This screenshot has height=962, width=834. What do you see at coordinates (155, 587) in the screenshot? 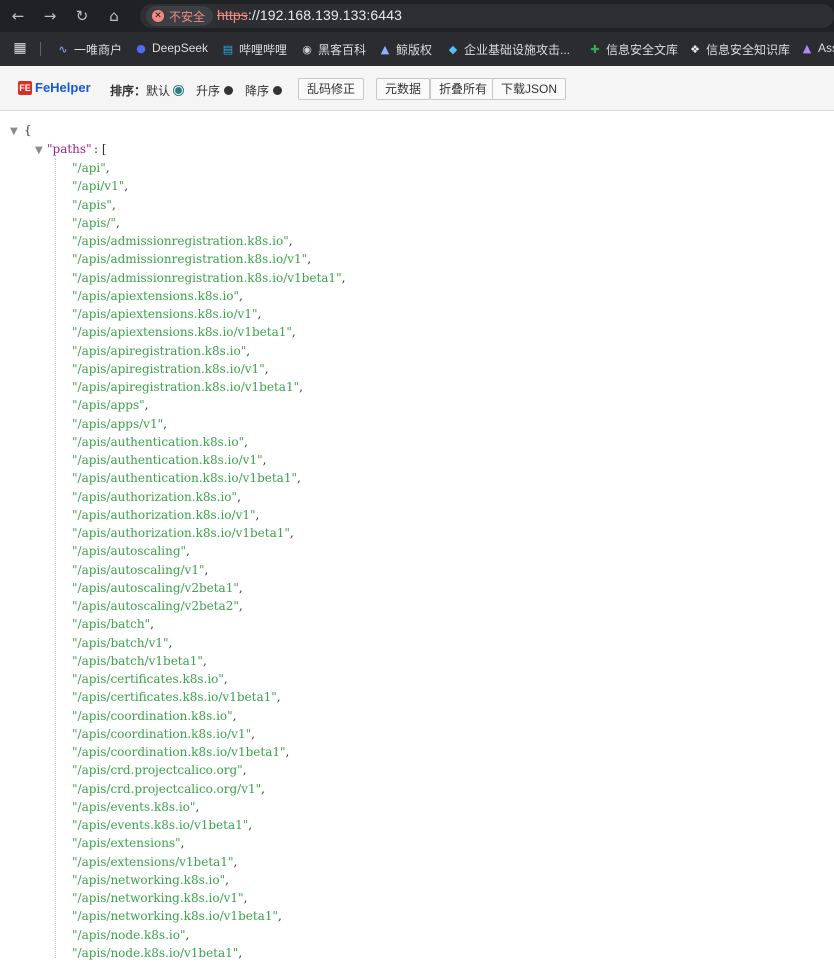
I see `json-string-value: /apis/autoscaling/v2beta1` at bounding box center [155, 587].